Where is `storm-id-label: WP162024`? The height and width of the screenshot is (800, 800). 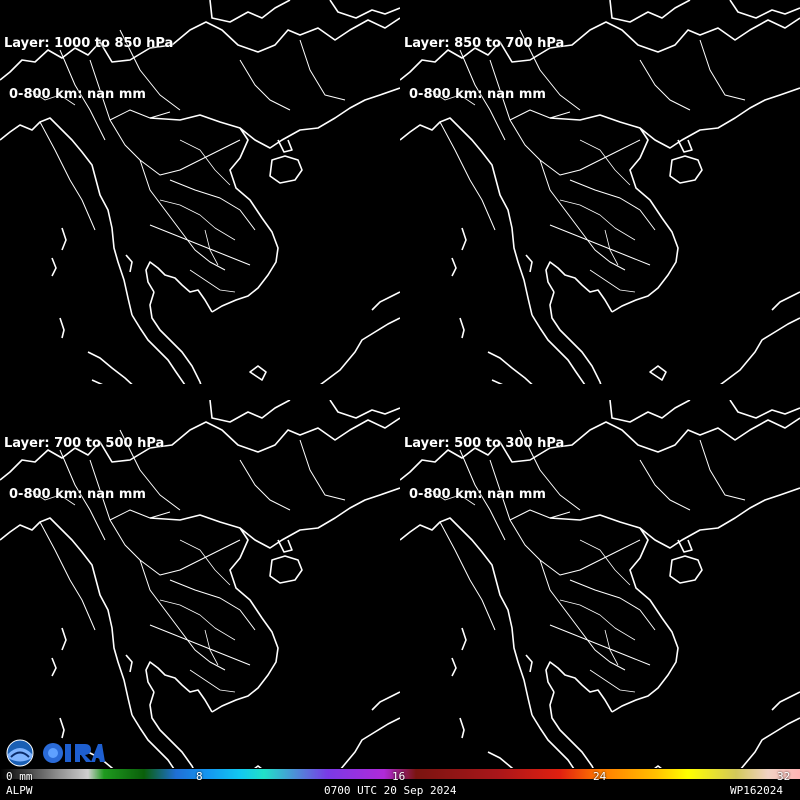 storm-id-label: WP162024 is located at coordinates (756, 790).